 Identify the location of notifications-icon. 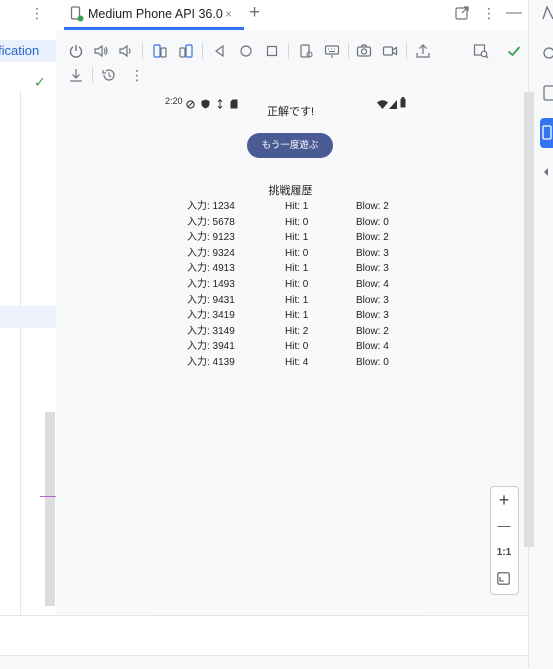
(547, 13).